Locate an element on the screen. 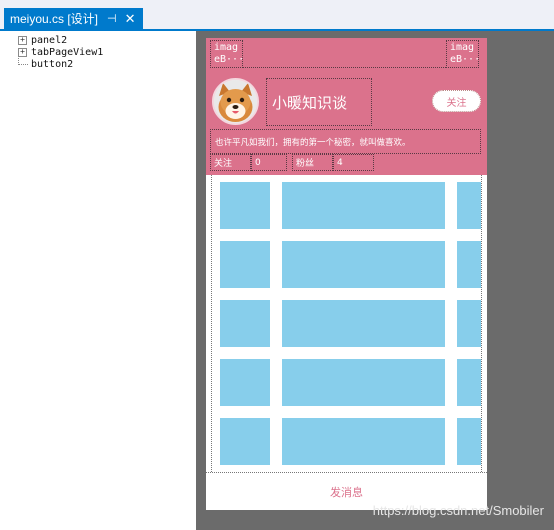 This screenshot has height=530, width=554. avatar is located at coordinates (235, 101).